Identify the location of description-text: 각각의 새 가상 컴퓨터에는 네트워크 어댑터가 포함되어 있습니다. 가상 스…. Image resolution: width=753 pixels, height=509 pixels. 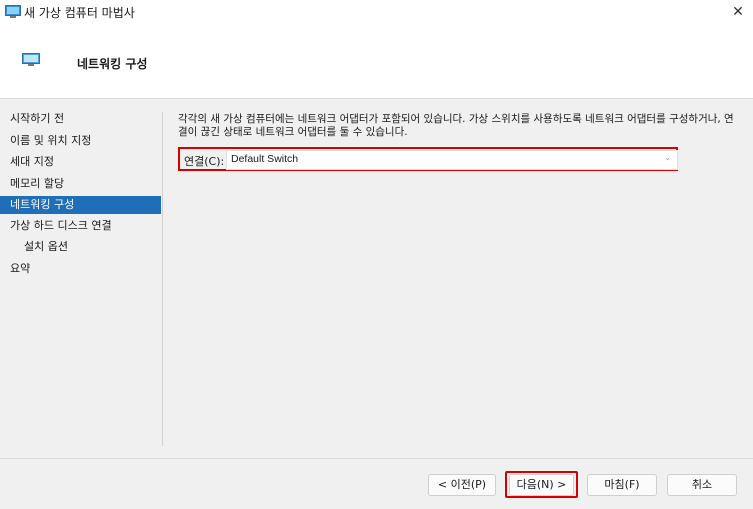
(456, 125).